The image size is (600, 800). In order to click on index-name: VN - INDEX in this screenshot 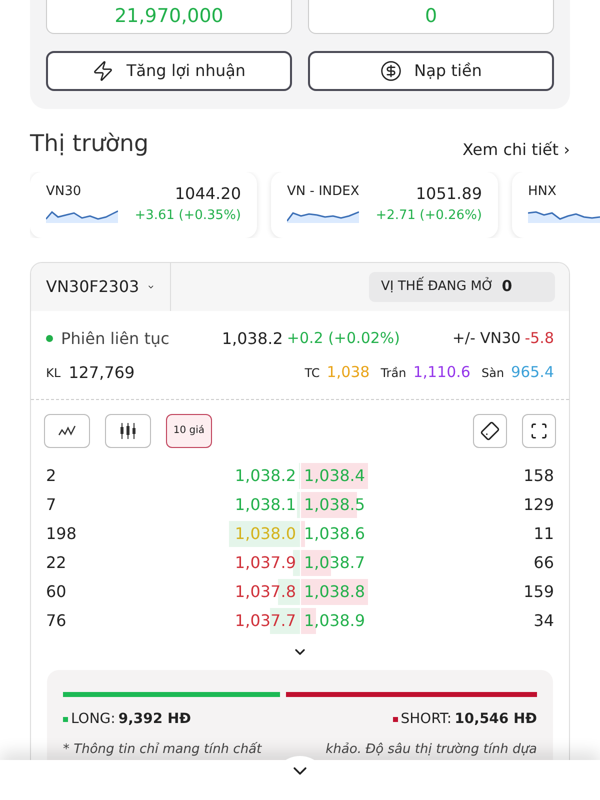, I will do `click(323, 191)`.